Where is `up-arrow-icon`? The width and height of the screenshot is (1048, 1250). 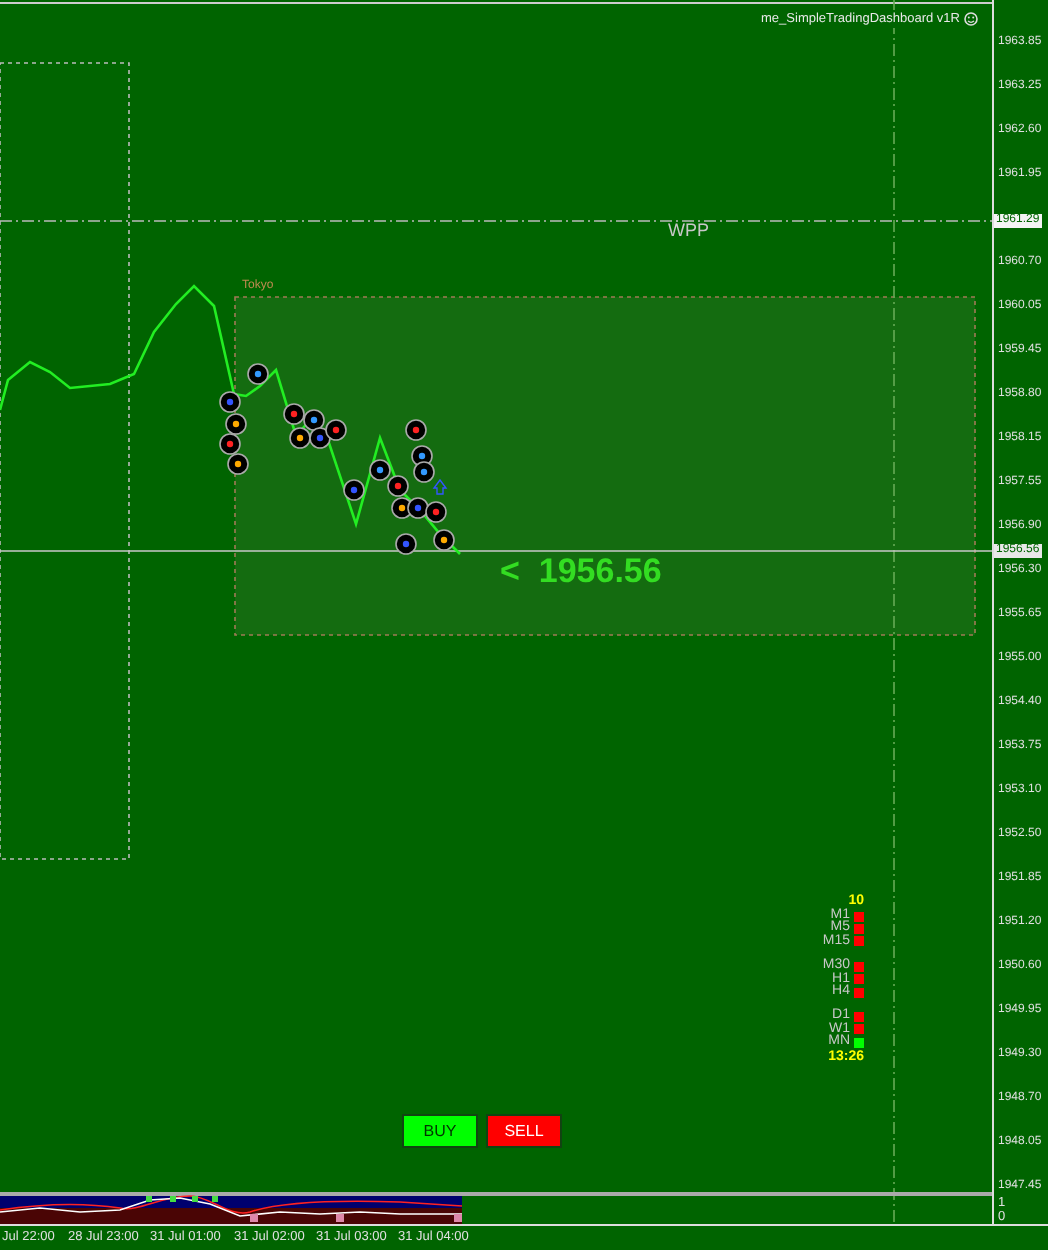 up-arrow-icon is located at coordinates (440, 486).